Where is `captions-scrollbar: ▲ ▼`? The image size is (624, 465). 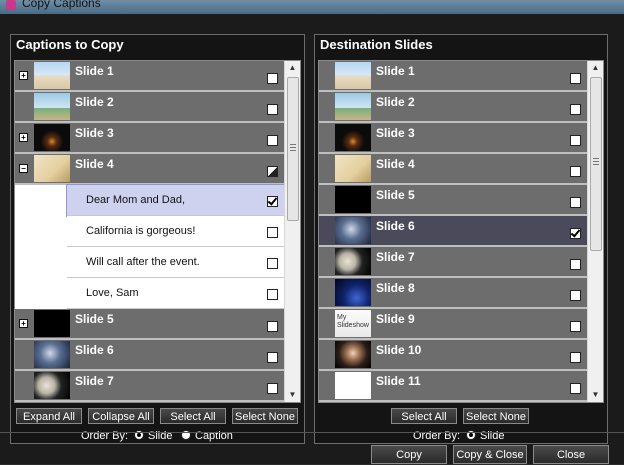
captions-scrollbar: ▲ ▼ is located at coordinates (292, 231).